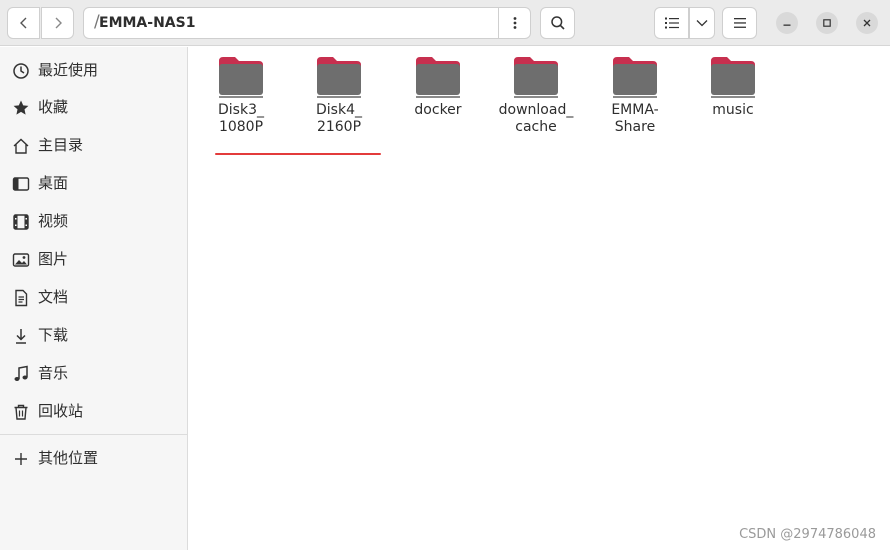 This screenshot has width=890, height=550. Describe the element at coordinates (93, 373) in the screenshot. I see `sidebar-item-music: 音乐` at that location.